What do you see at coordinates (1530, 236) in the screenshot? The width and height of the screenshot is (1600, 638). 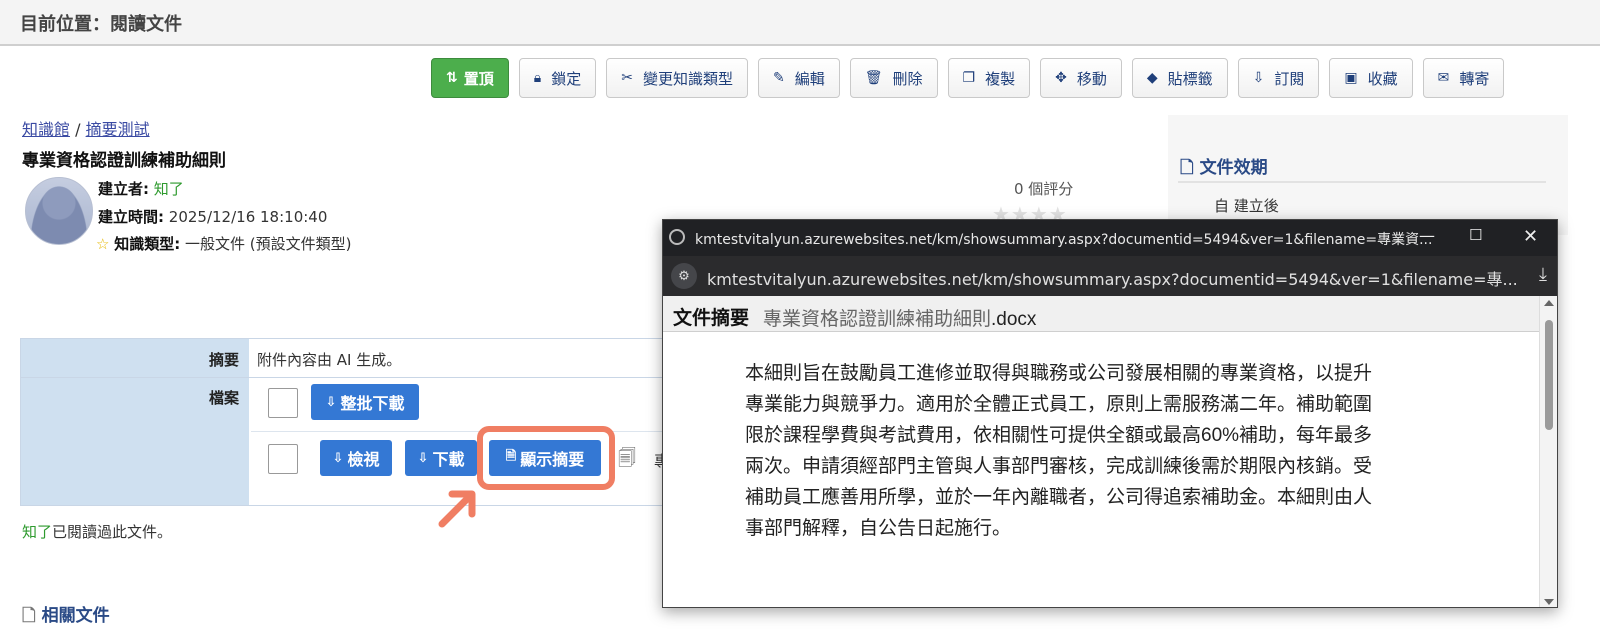 I see `close-icon: ✕` at bounding box center [1530, 236].